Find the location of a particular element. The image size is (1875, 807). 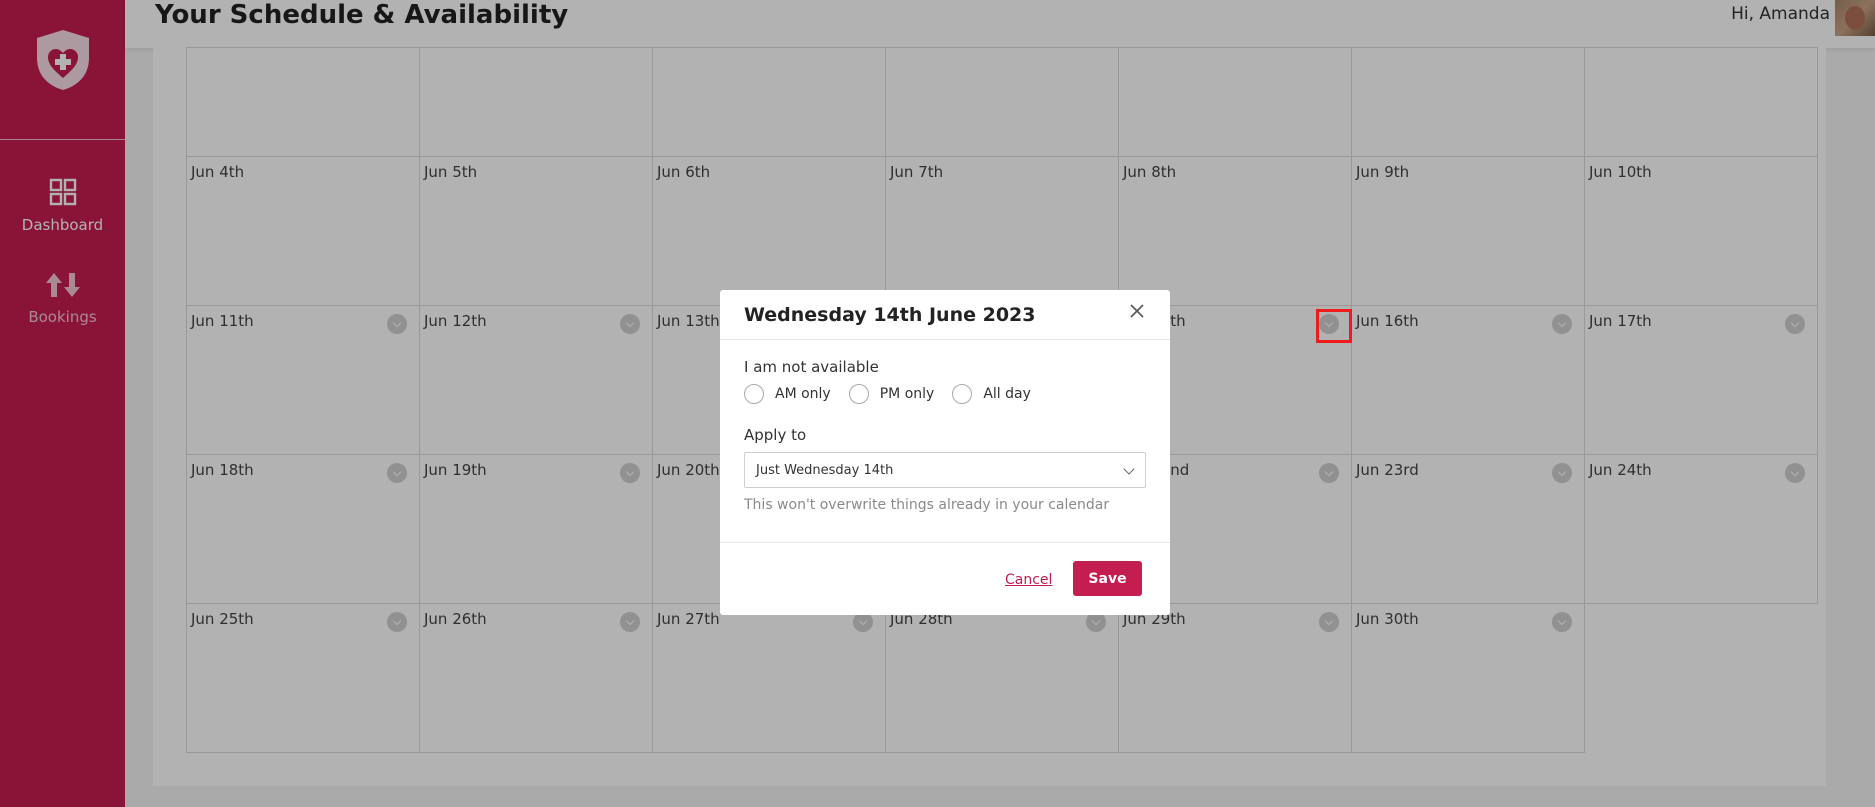

modal-footer: Cancel Save is located at coordinates (945, 579).